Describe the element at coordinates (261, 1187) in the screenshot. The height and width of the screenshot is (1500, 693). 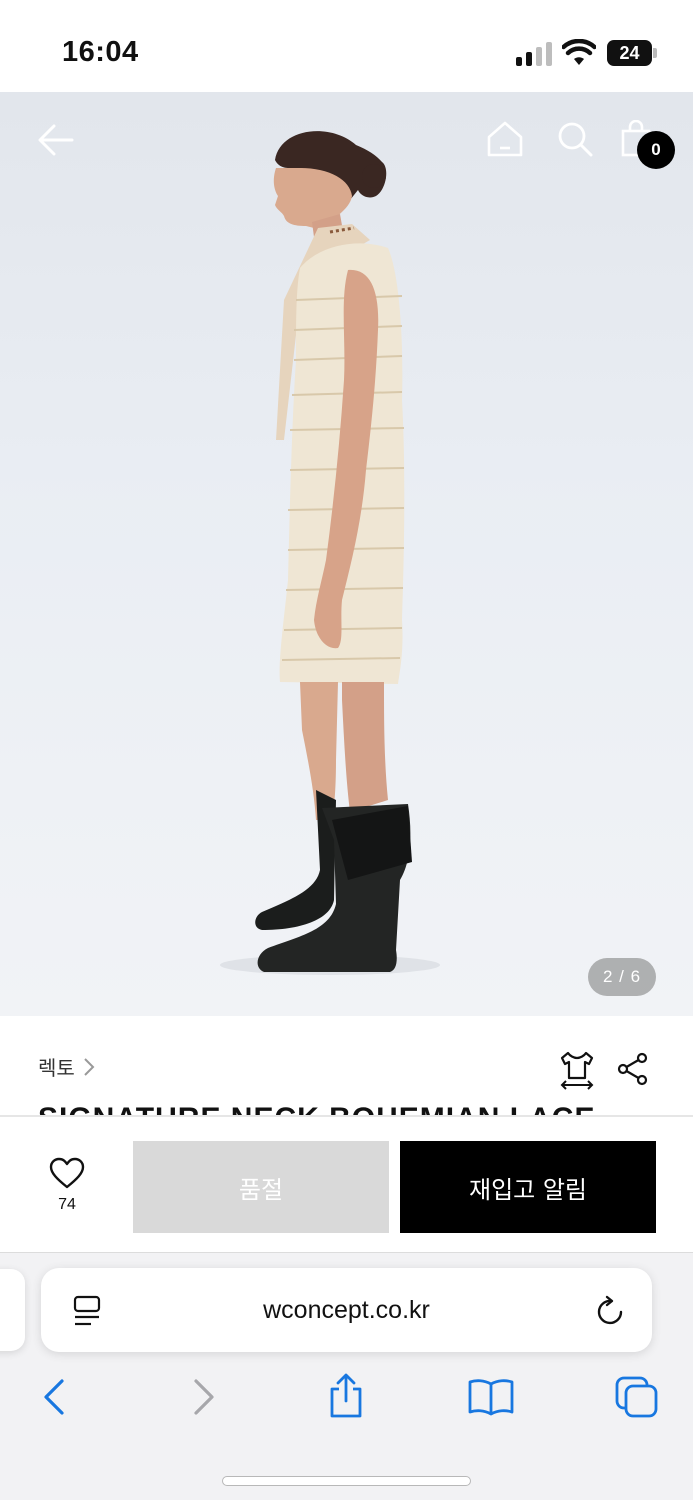
I see `soldout-button: 품절` at that location.